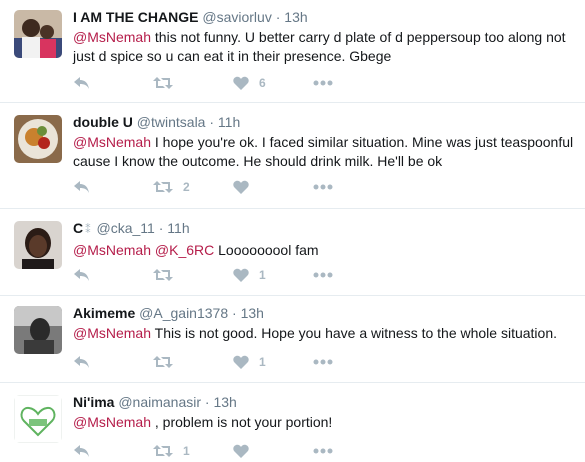  I want to click on user-handle: @naimanasir, so click(159, 402).